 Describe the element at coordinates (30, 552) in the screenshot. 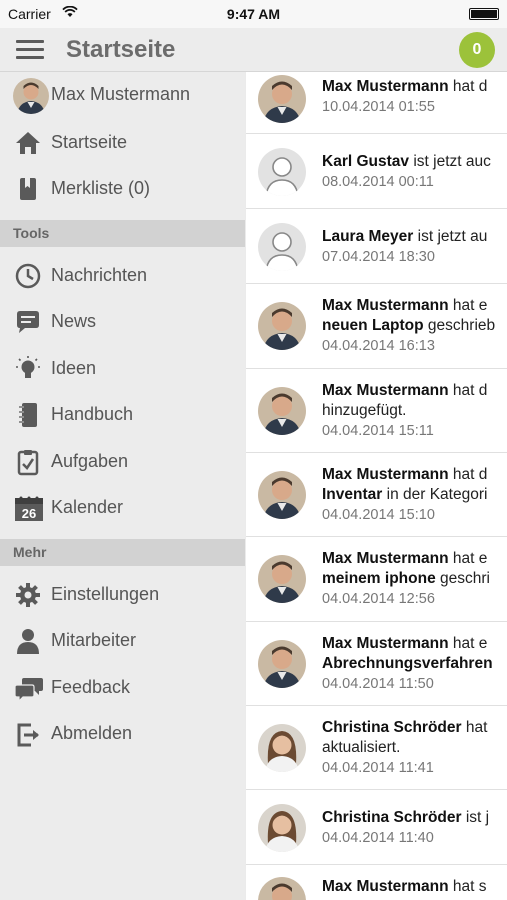

I see `section-title: Mehr` at that location.